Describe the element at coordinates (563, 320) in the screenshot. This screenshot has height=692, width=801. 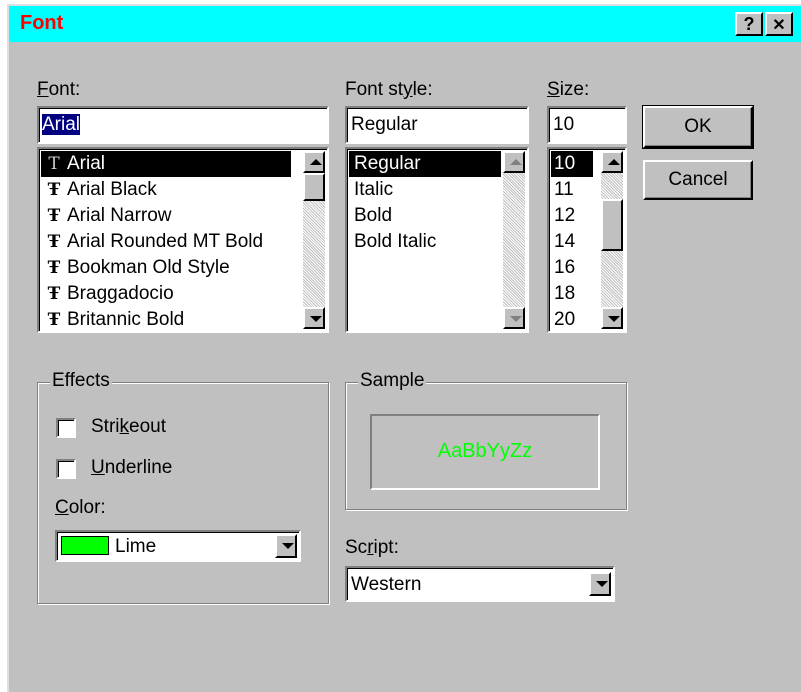
I see `list-item: 20` at that location.